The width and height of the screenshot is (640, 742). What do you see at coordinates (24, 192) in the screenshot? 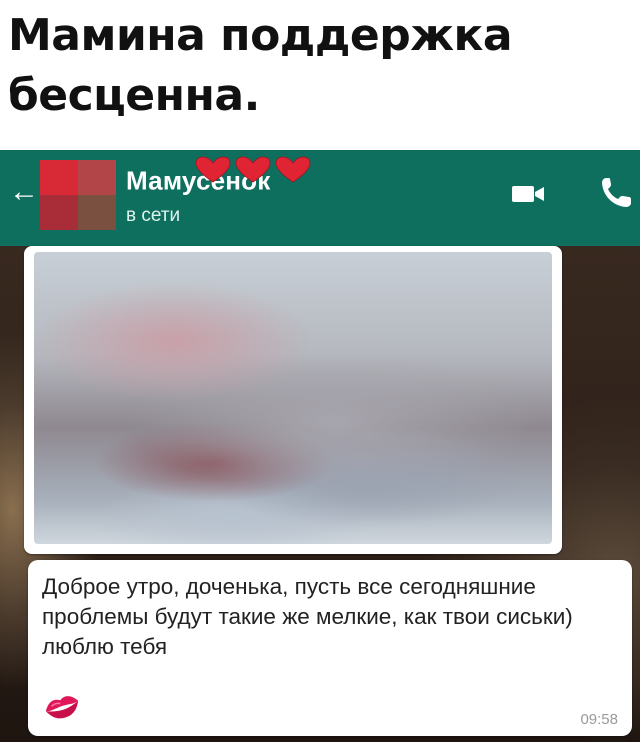
I see `back-arrow-icon: ←` at bounding box center [24, 192].